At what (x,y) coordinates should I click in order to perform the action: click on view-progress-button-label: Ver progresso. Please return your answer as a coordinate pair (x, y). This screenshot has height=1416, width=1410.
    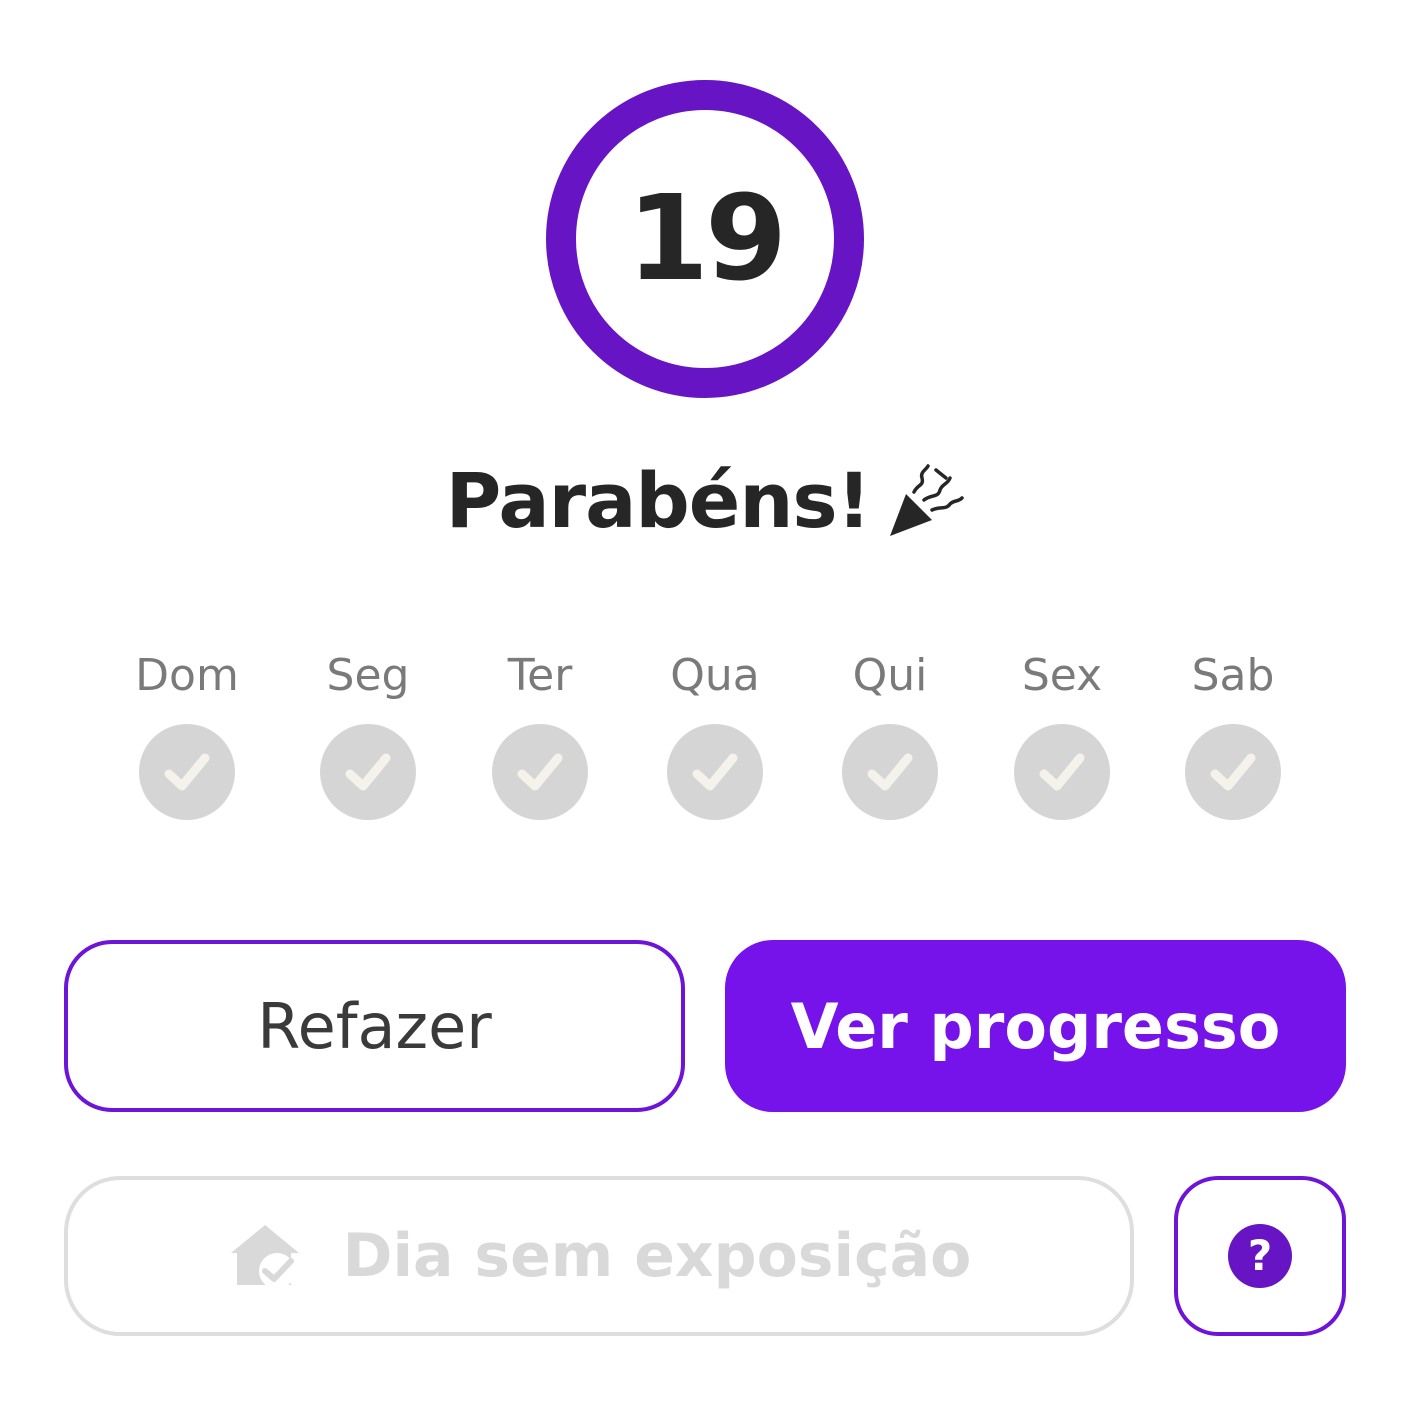
    Looking at the image, I should click on (1035, 1026).